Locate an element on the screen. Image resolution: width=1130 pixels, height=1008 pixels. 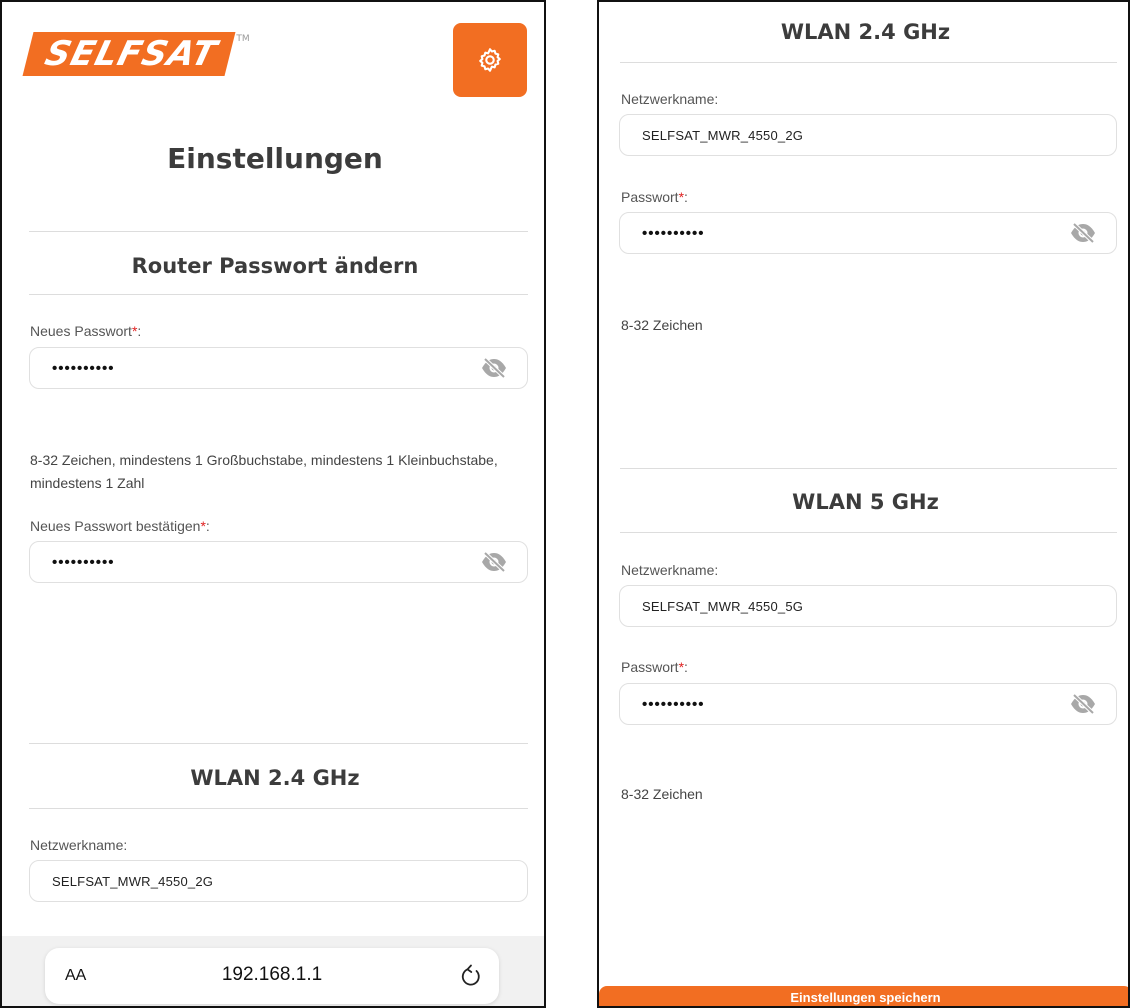
logo-trademark: TM is located at coordinates (243, 39).